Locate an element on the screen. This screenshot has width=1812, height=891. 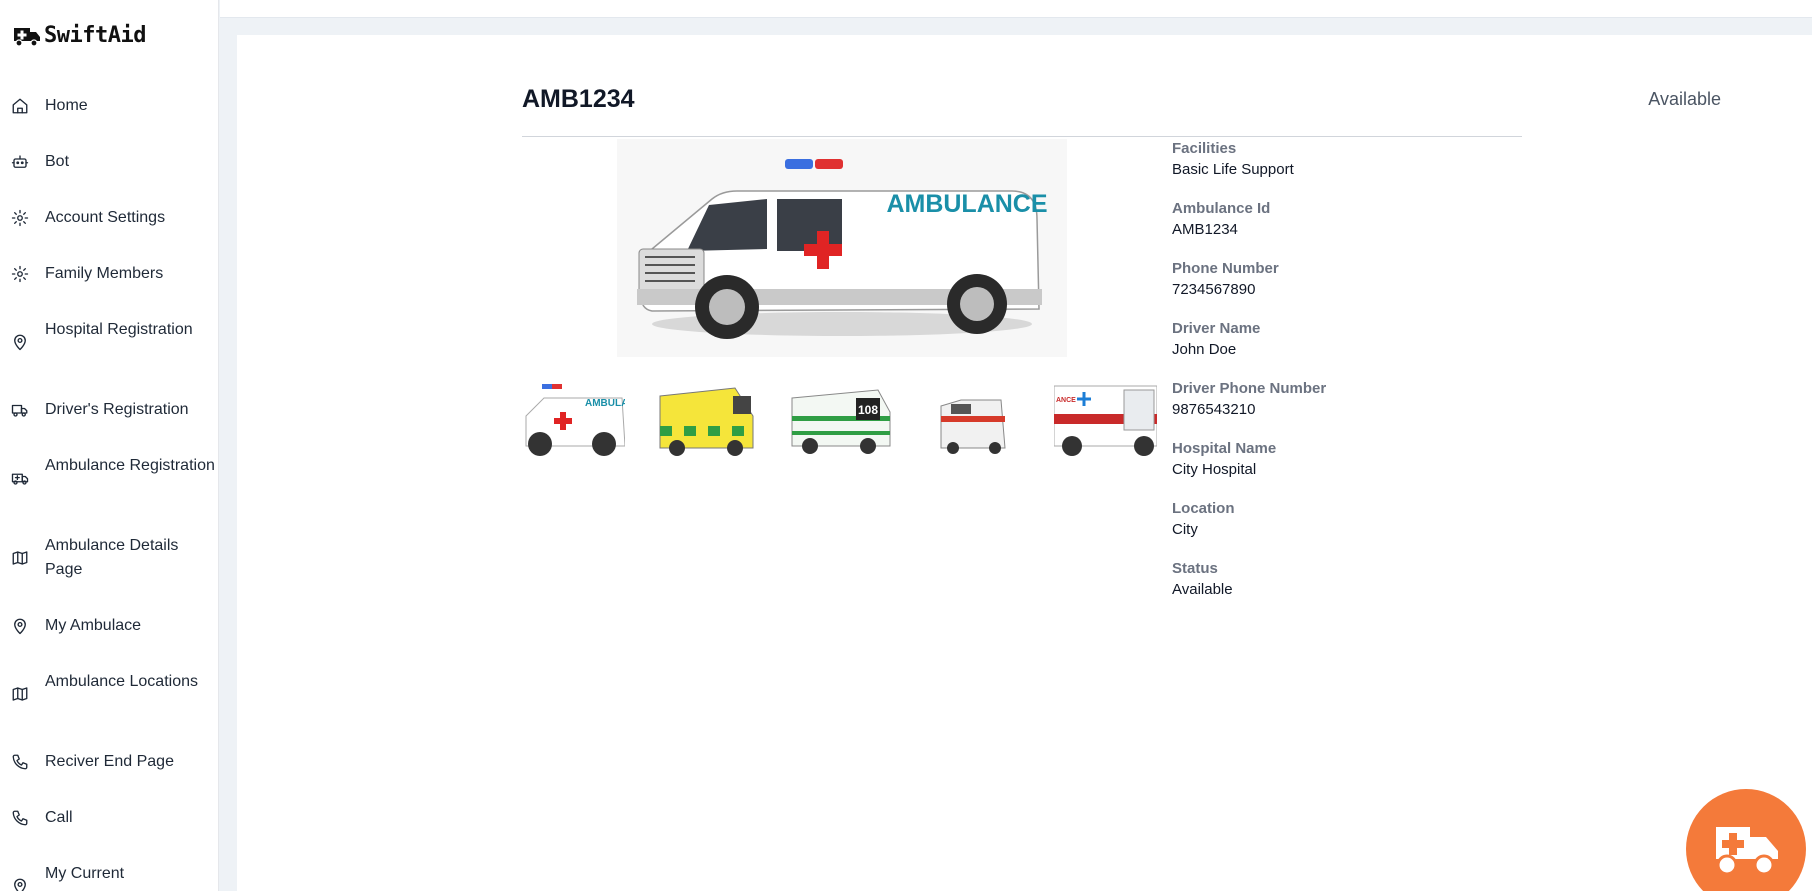
sidebar-item-drivers-registration: Driver's Registration is located at coordinates (109, 410).